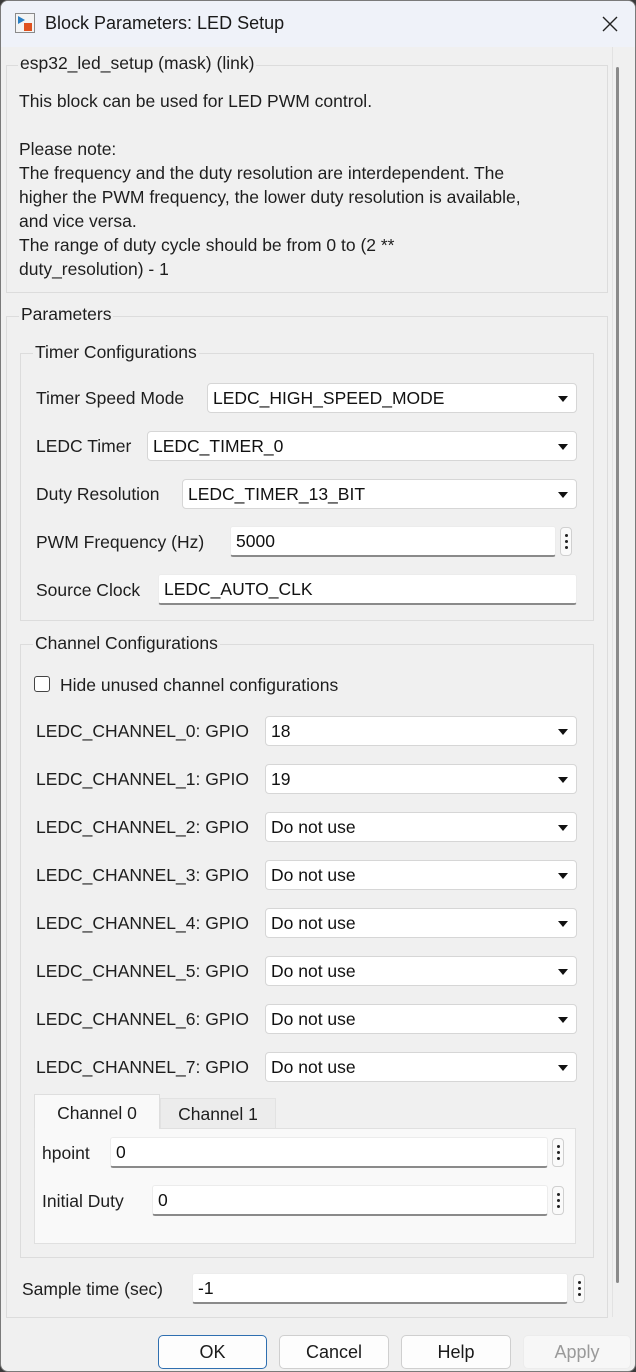 This screenshot has height=1372, width=636. What do you see at coordinates (318, 24) in the screenshot?
I see `title-bar: Block Parameters: LED Setup` at bounding box center [318, 24].